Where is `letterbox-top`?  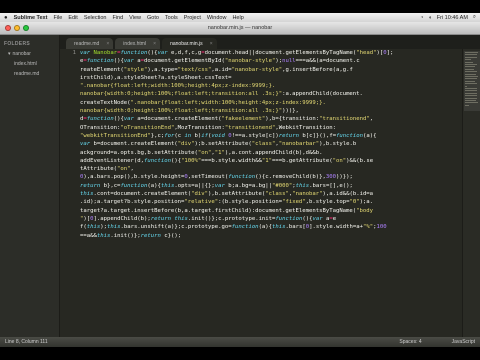
letterbox-top is located at coordinates (240, 6).